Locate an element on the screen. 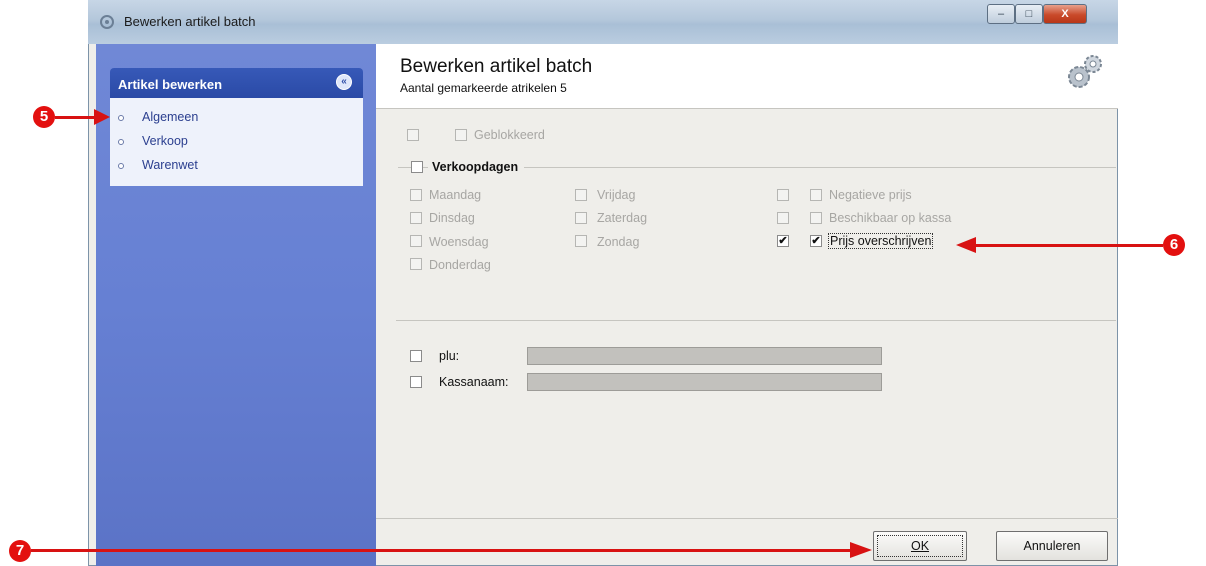 This screenshot has width=1206, height=566. sidebar-panel-title: Artikel bewerken is located at coordinates (170, 84).